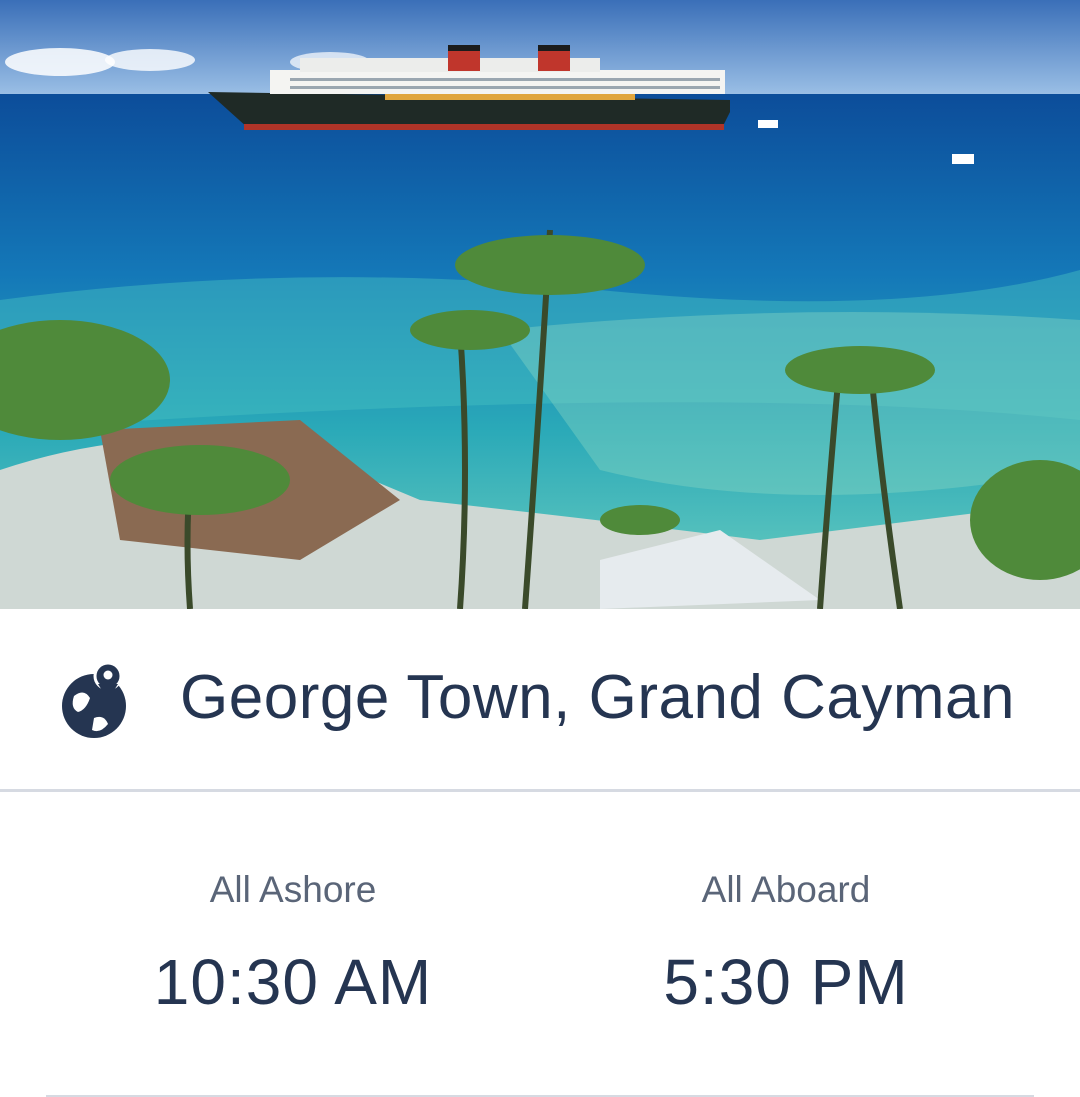 The height and width of the screenshot is (1097, 1080). I want to click on section-divider, so click(540, 790).